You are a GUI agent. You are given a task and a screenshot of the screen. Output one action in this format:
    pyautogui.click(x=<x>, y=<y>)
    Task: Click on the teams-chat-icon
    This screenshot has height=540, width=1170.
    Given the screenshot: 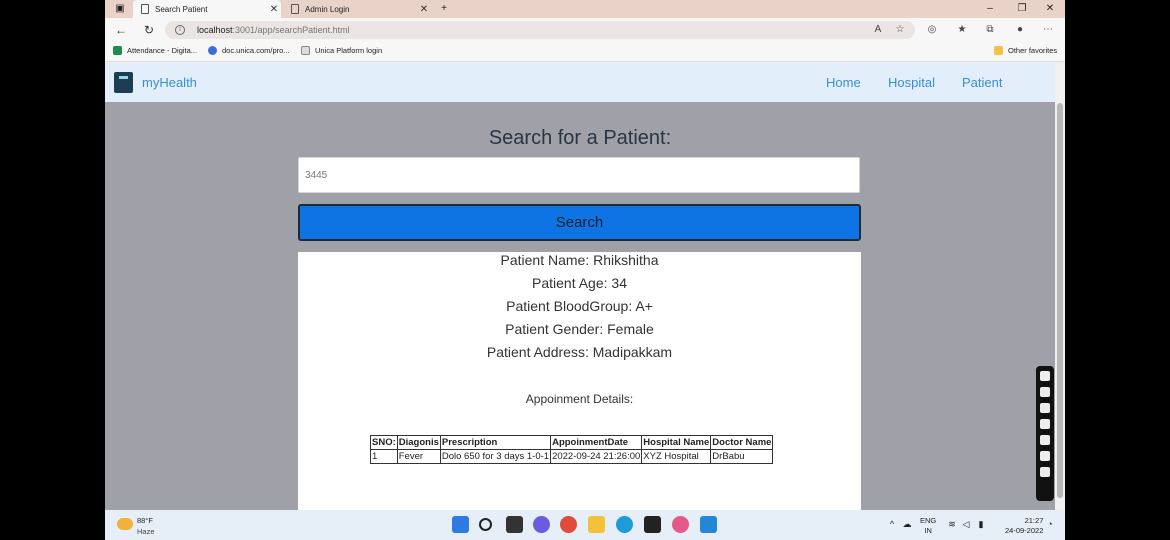 What is the action you would take?
    pyautogui.click(x=541, y=524)
    